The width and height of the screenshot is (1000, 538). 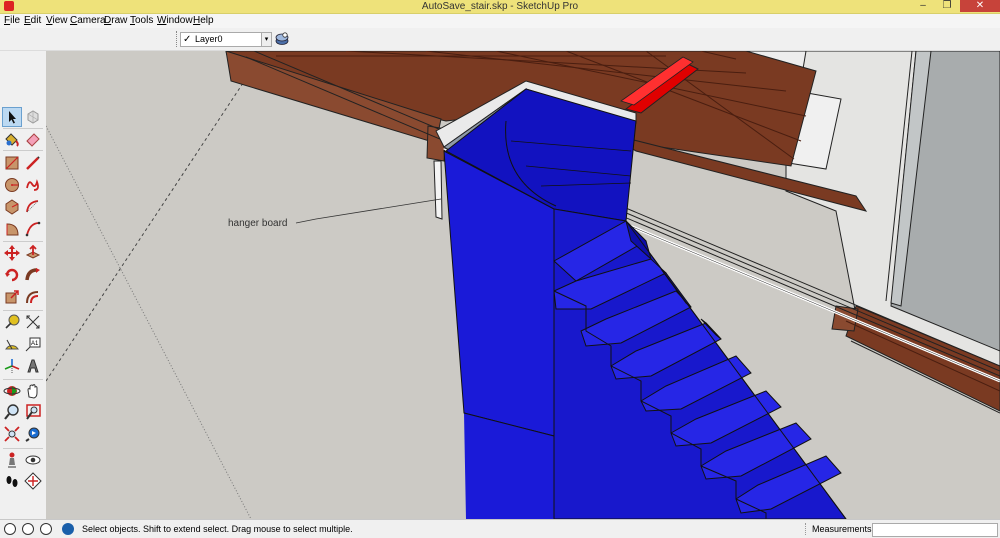 I want to click on section-plane-icon, so click(x=33, y=481).